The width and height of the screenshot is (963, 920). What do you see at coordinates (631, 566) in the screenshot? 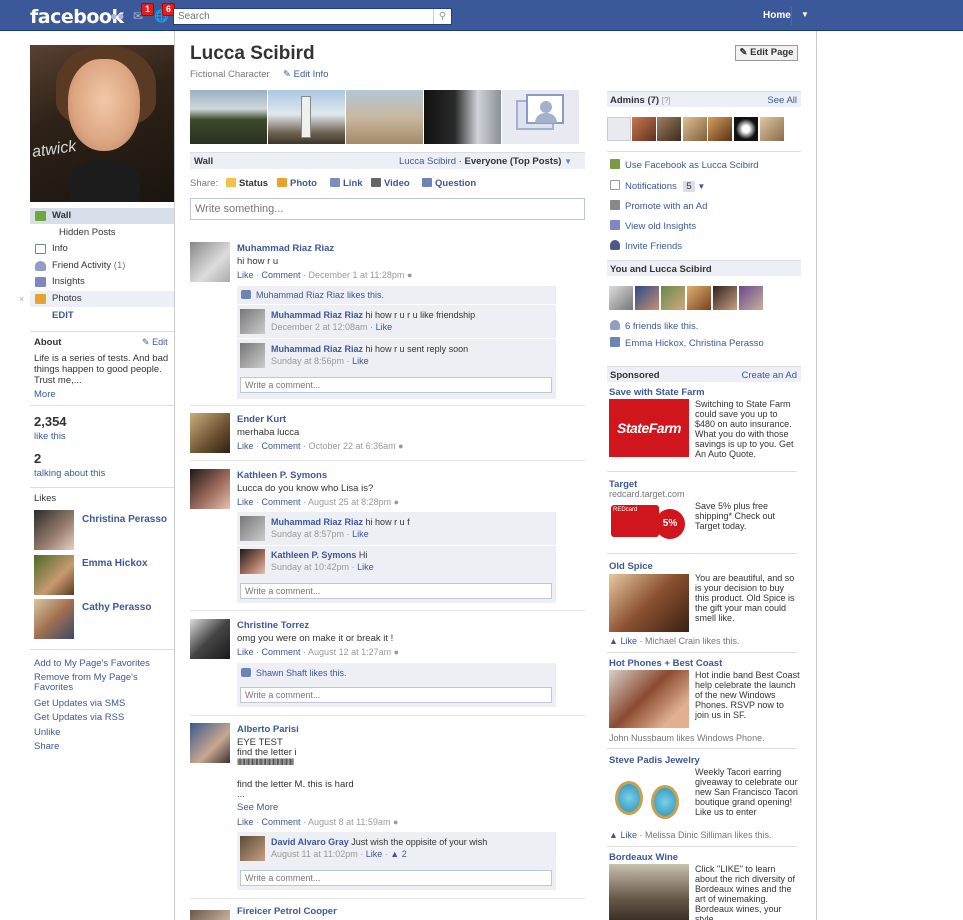
I see `ad-title: Old Spice` at bounding box center [631, 566].